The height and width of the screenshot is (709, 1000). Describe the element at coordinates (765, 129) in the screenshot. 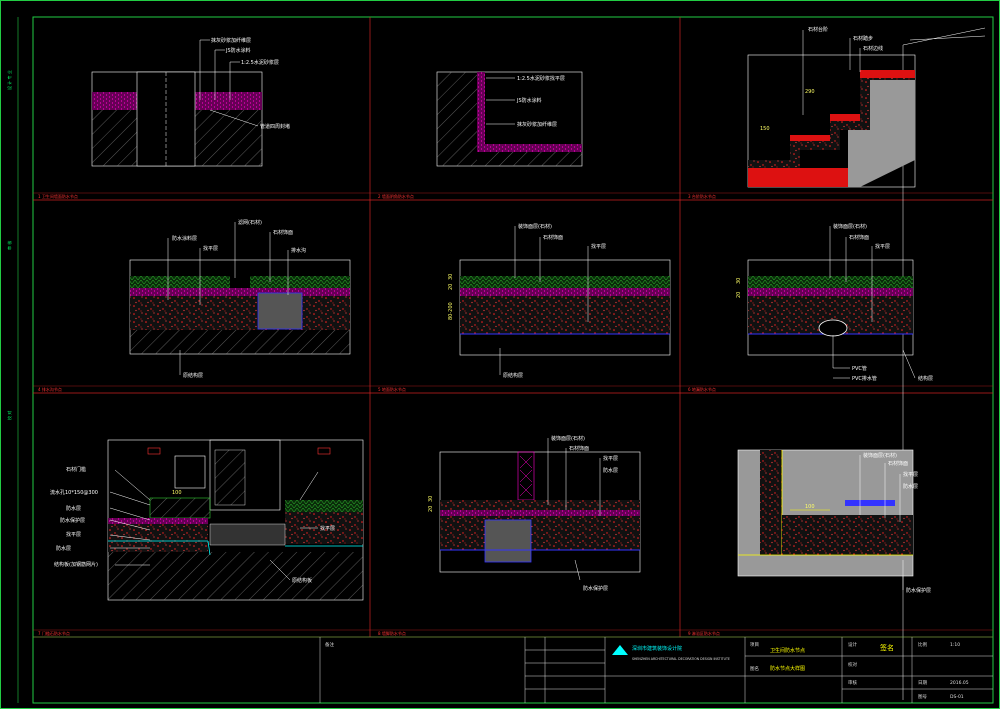

I see `d3-dim-1: 150` at that location.